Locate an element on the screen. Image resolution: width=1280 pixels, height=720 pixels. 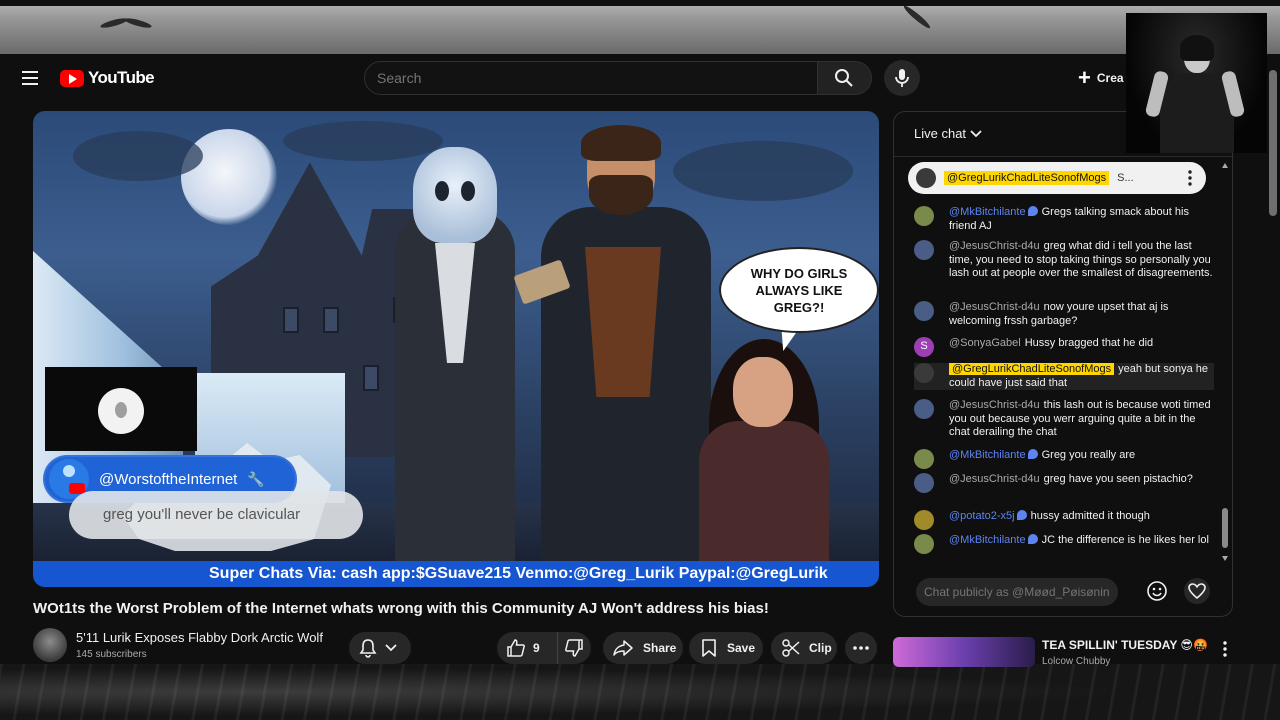
save-label: Save is located at coordinates (741, 648).